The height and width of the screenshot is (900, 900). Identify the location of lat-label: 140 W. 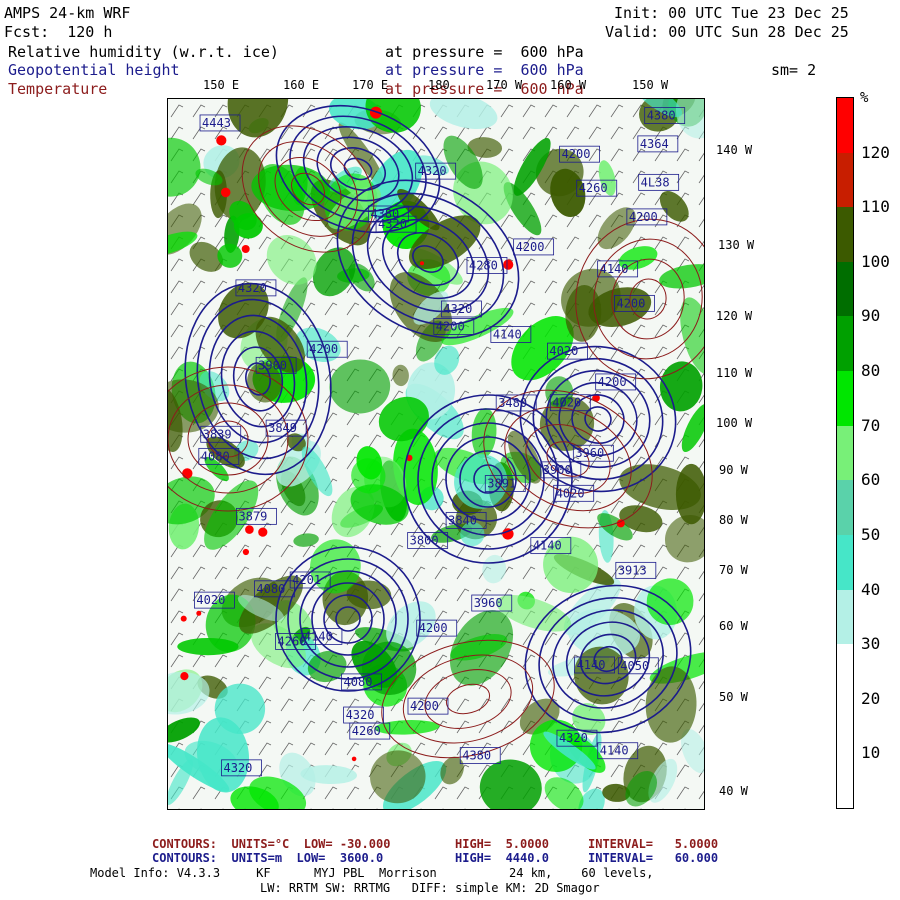
(734, 150).